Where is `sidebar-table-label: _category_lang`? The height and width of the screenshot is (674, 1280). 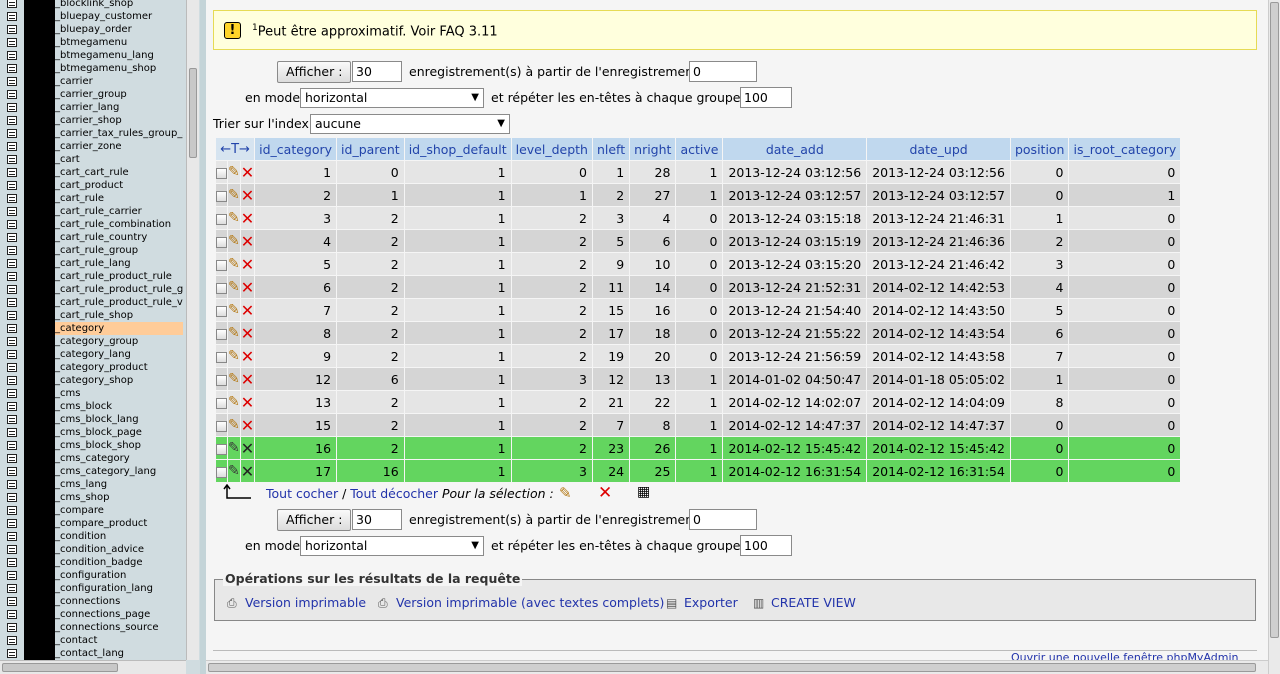 sidebar-table-label: _category_lang is located at coordinates (119, 354).